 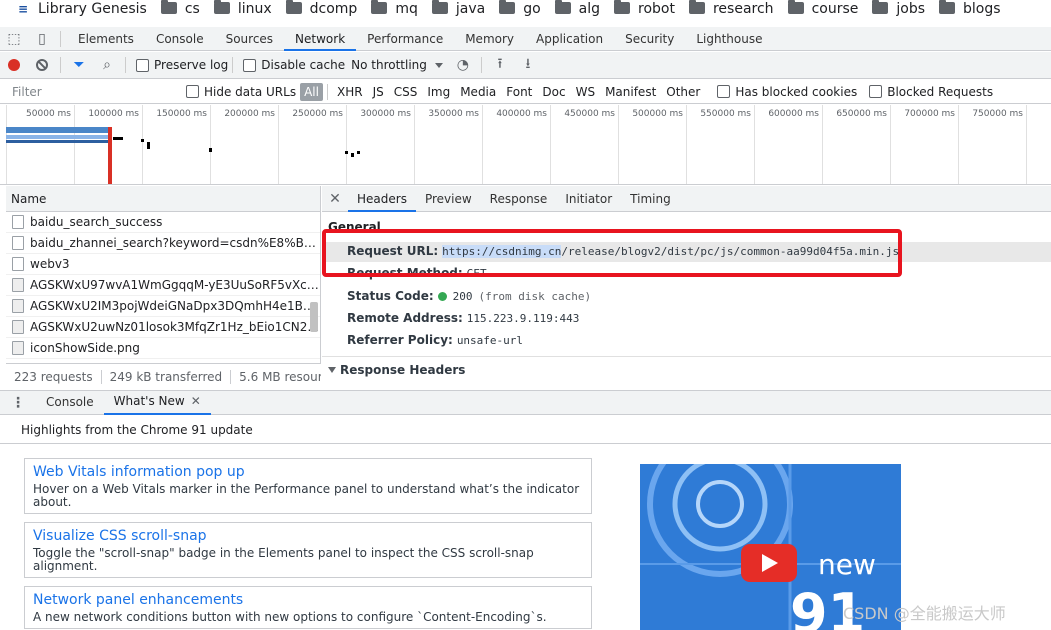 I want to click on filter-type-doc: Doc, so click(x=553, y=92).